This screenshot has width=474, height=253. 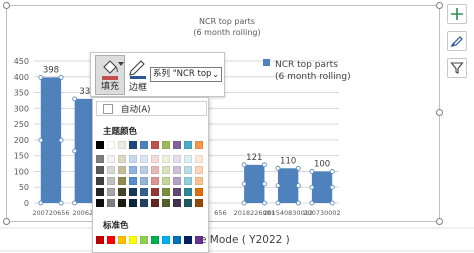 What do you see at coordinates (121, 64) in the screenshot?
I see `fill-dropdown-chevron-icon` at bounding box center [121, 64].